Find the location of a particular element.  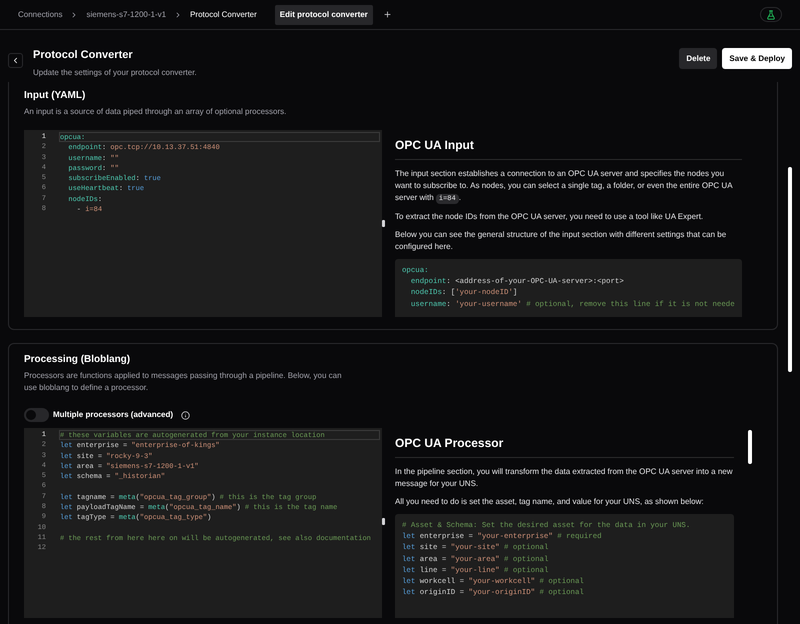

scrollbar-thumb is located at coordinates (750, 447).